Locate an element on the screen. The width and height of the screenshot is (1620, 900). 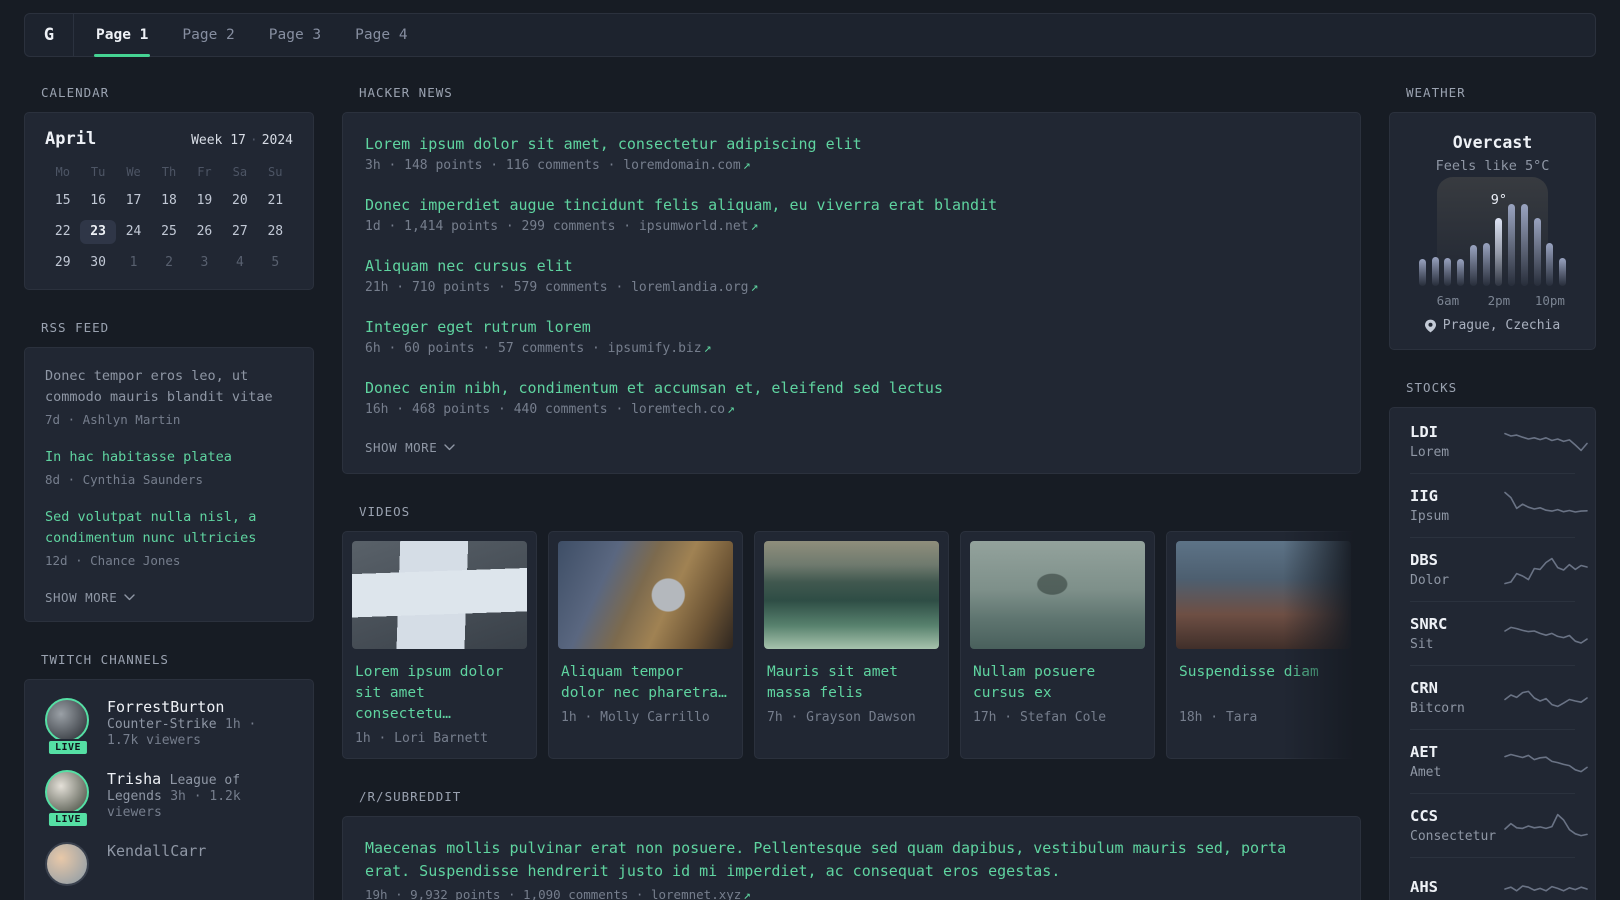
stock-sparkline is located at coordinates (1546, 635).